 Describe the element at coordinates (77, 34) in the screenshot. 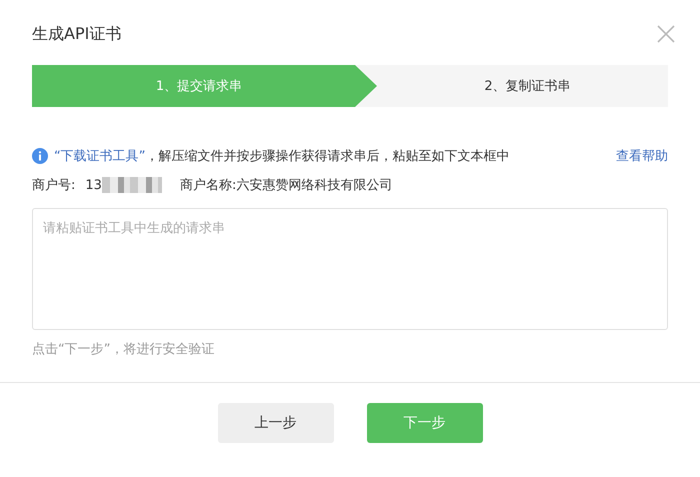

I see `dialog-title: 生成API证书` at that location.